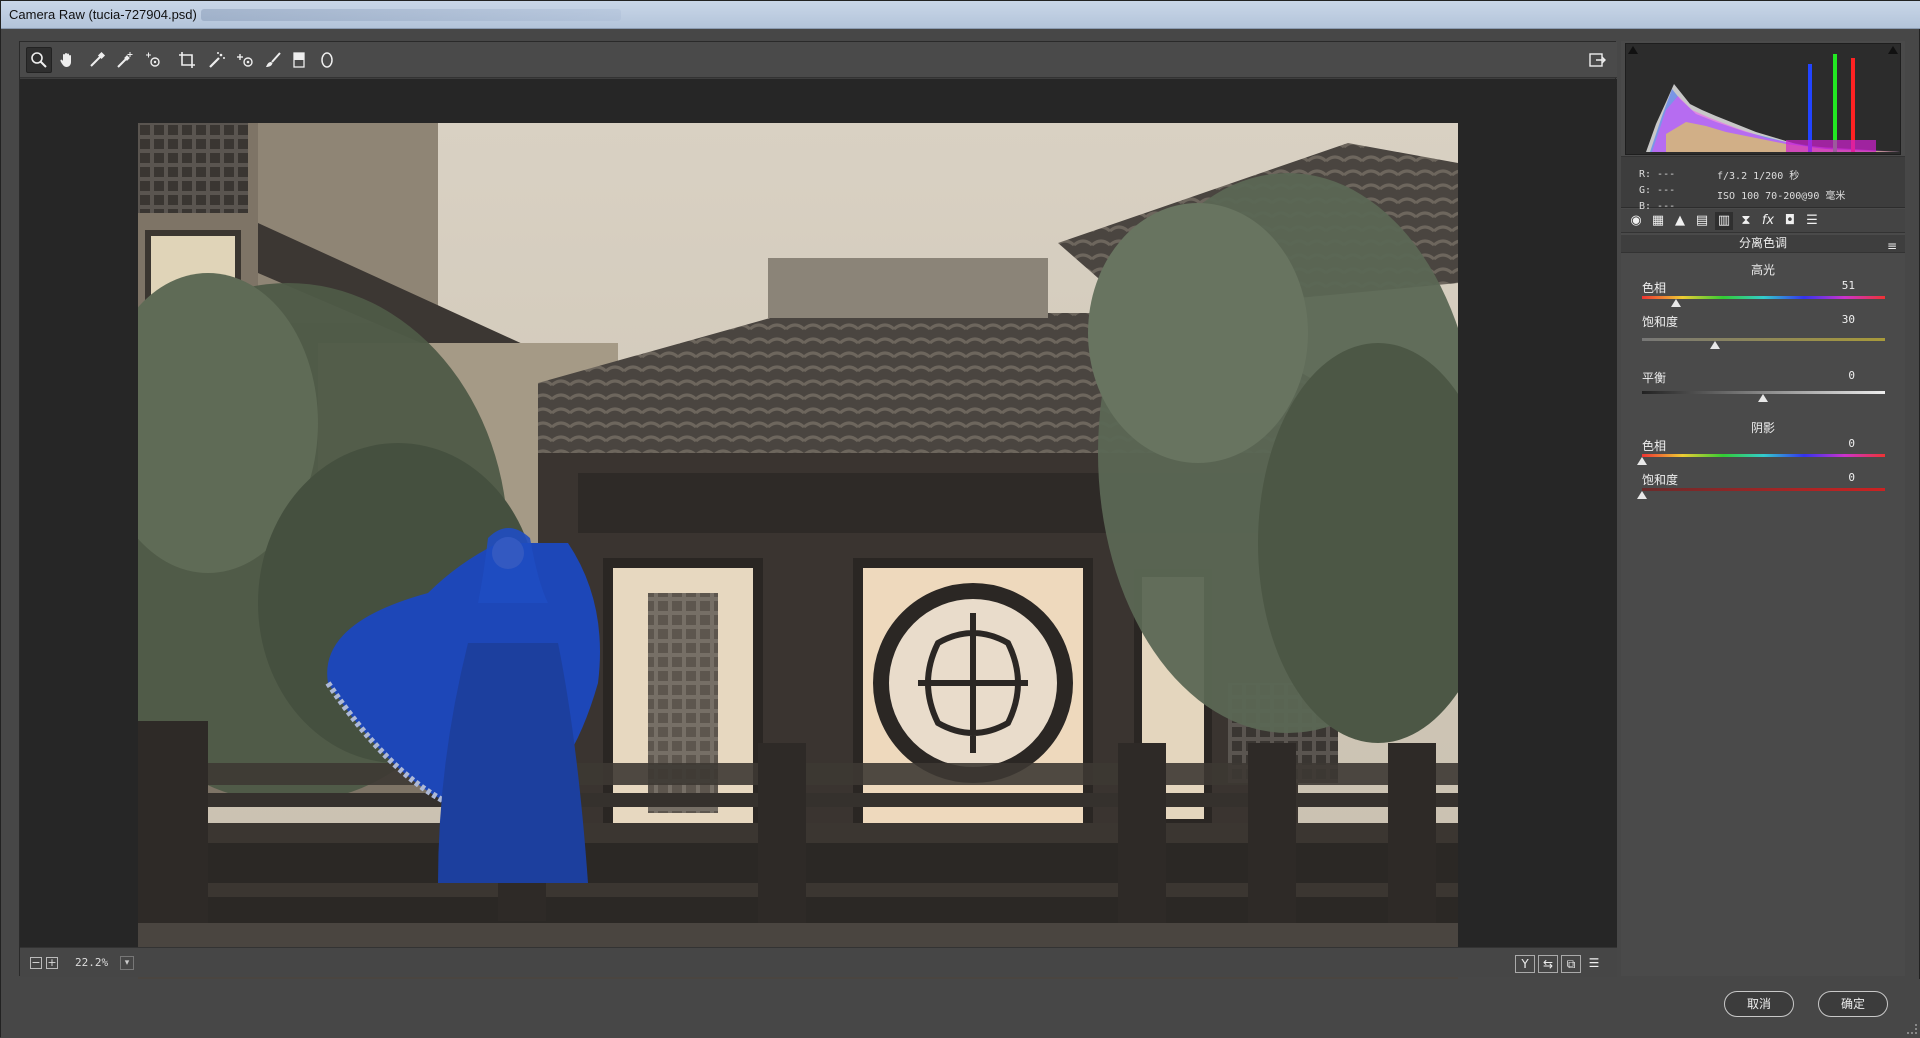 The width and height of the screenshot is (1920, 1038). I want to click on iso-lens: ISO 100 70-200@90 毫米, so click(1781, 196).